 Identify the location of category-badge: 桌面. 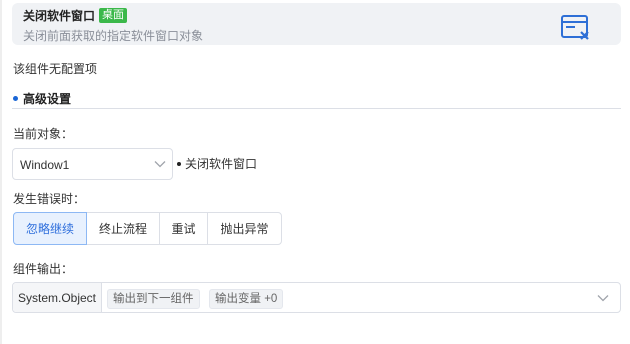
(113, 15).